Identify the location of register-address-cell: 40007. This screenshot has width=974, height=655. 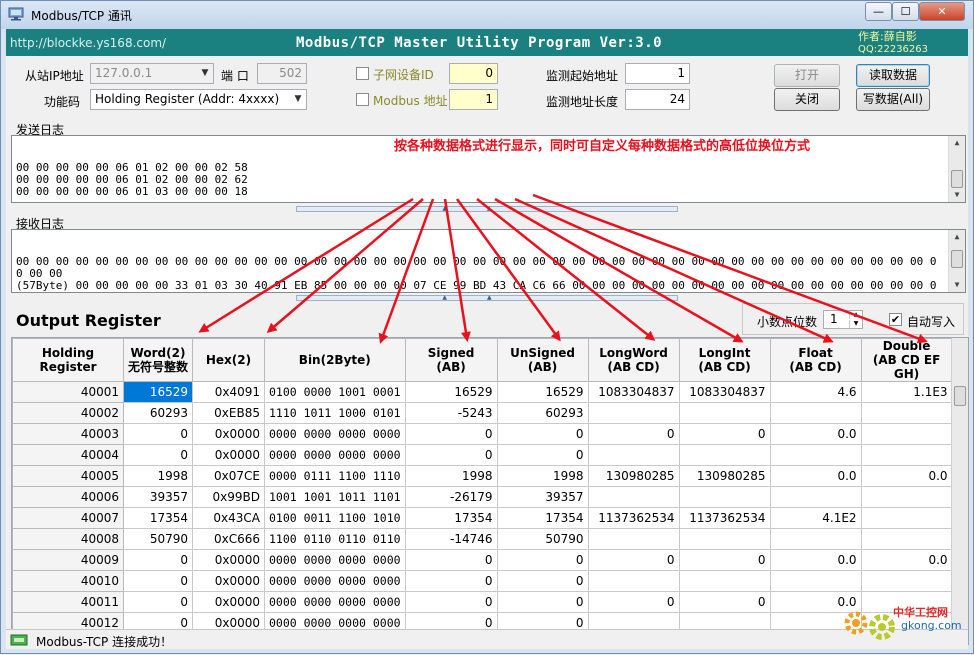
(68, 518).